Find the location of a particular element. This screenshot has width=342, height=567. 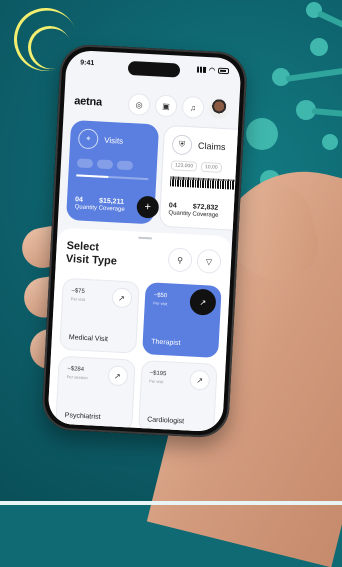

bottom-border is located at coordinates (171, 503).